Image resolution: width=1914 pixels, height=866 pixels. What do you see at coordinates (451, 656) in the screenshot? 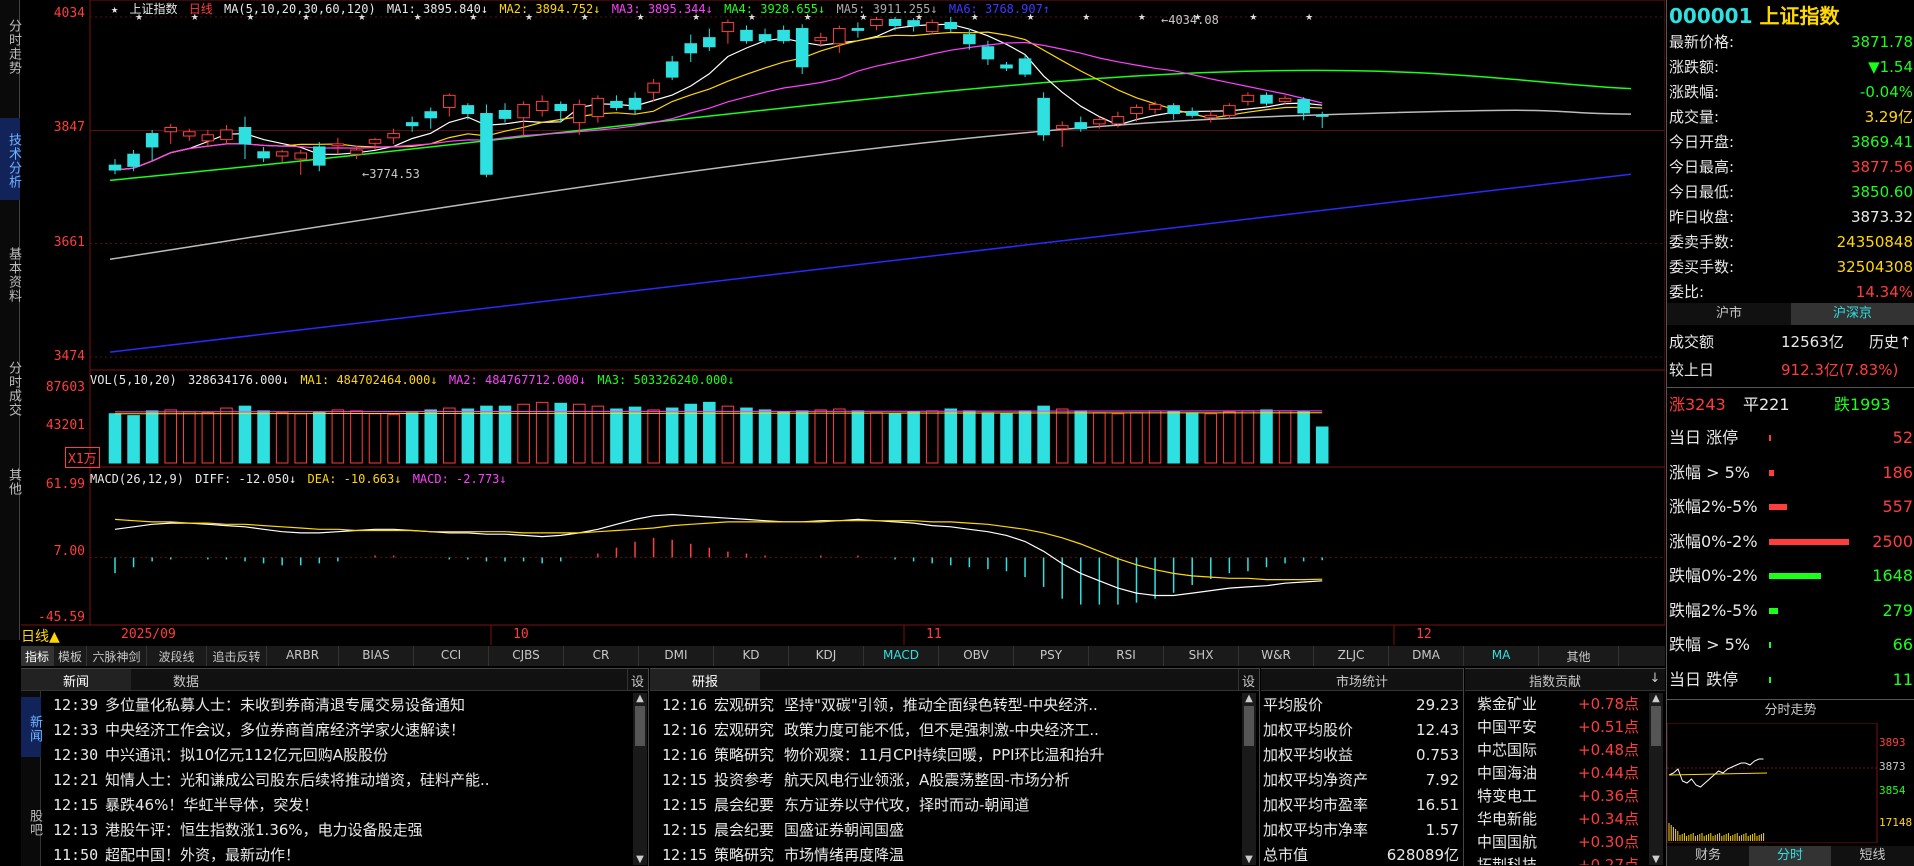
I see `tab-cci: CCI` at bounding box center [451, 656].